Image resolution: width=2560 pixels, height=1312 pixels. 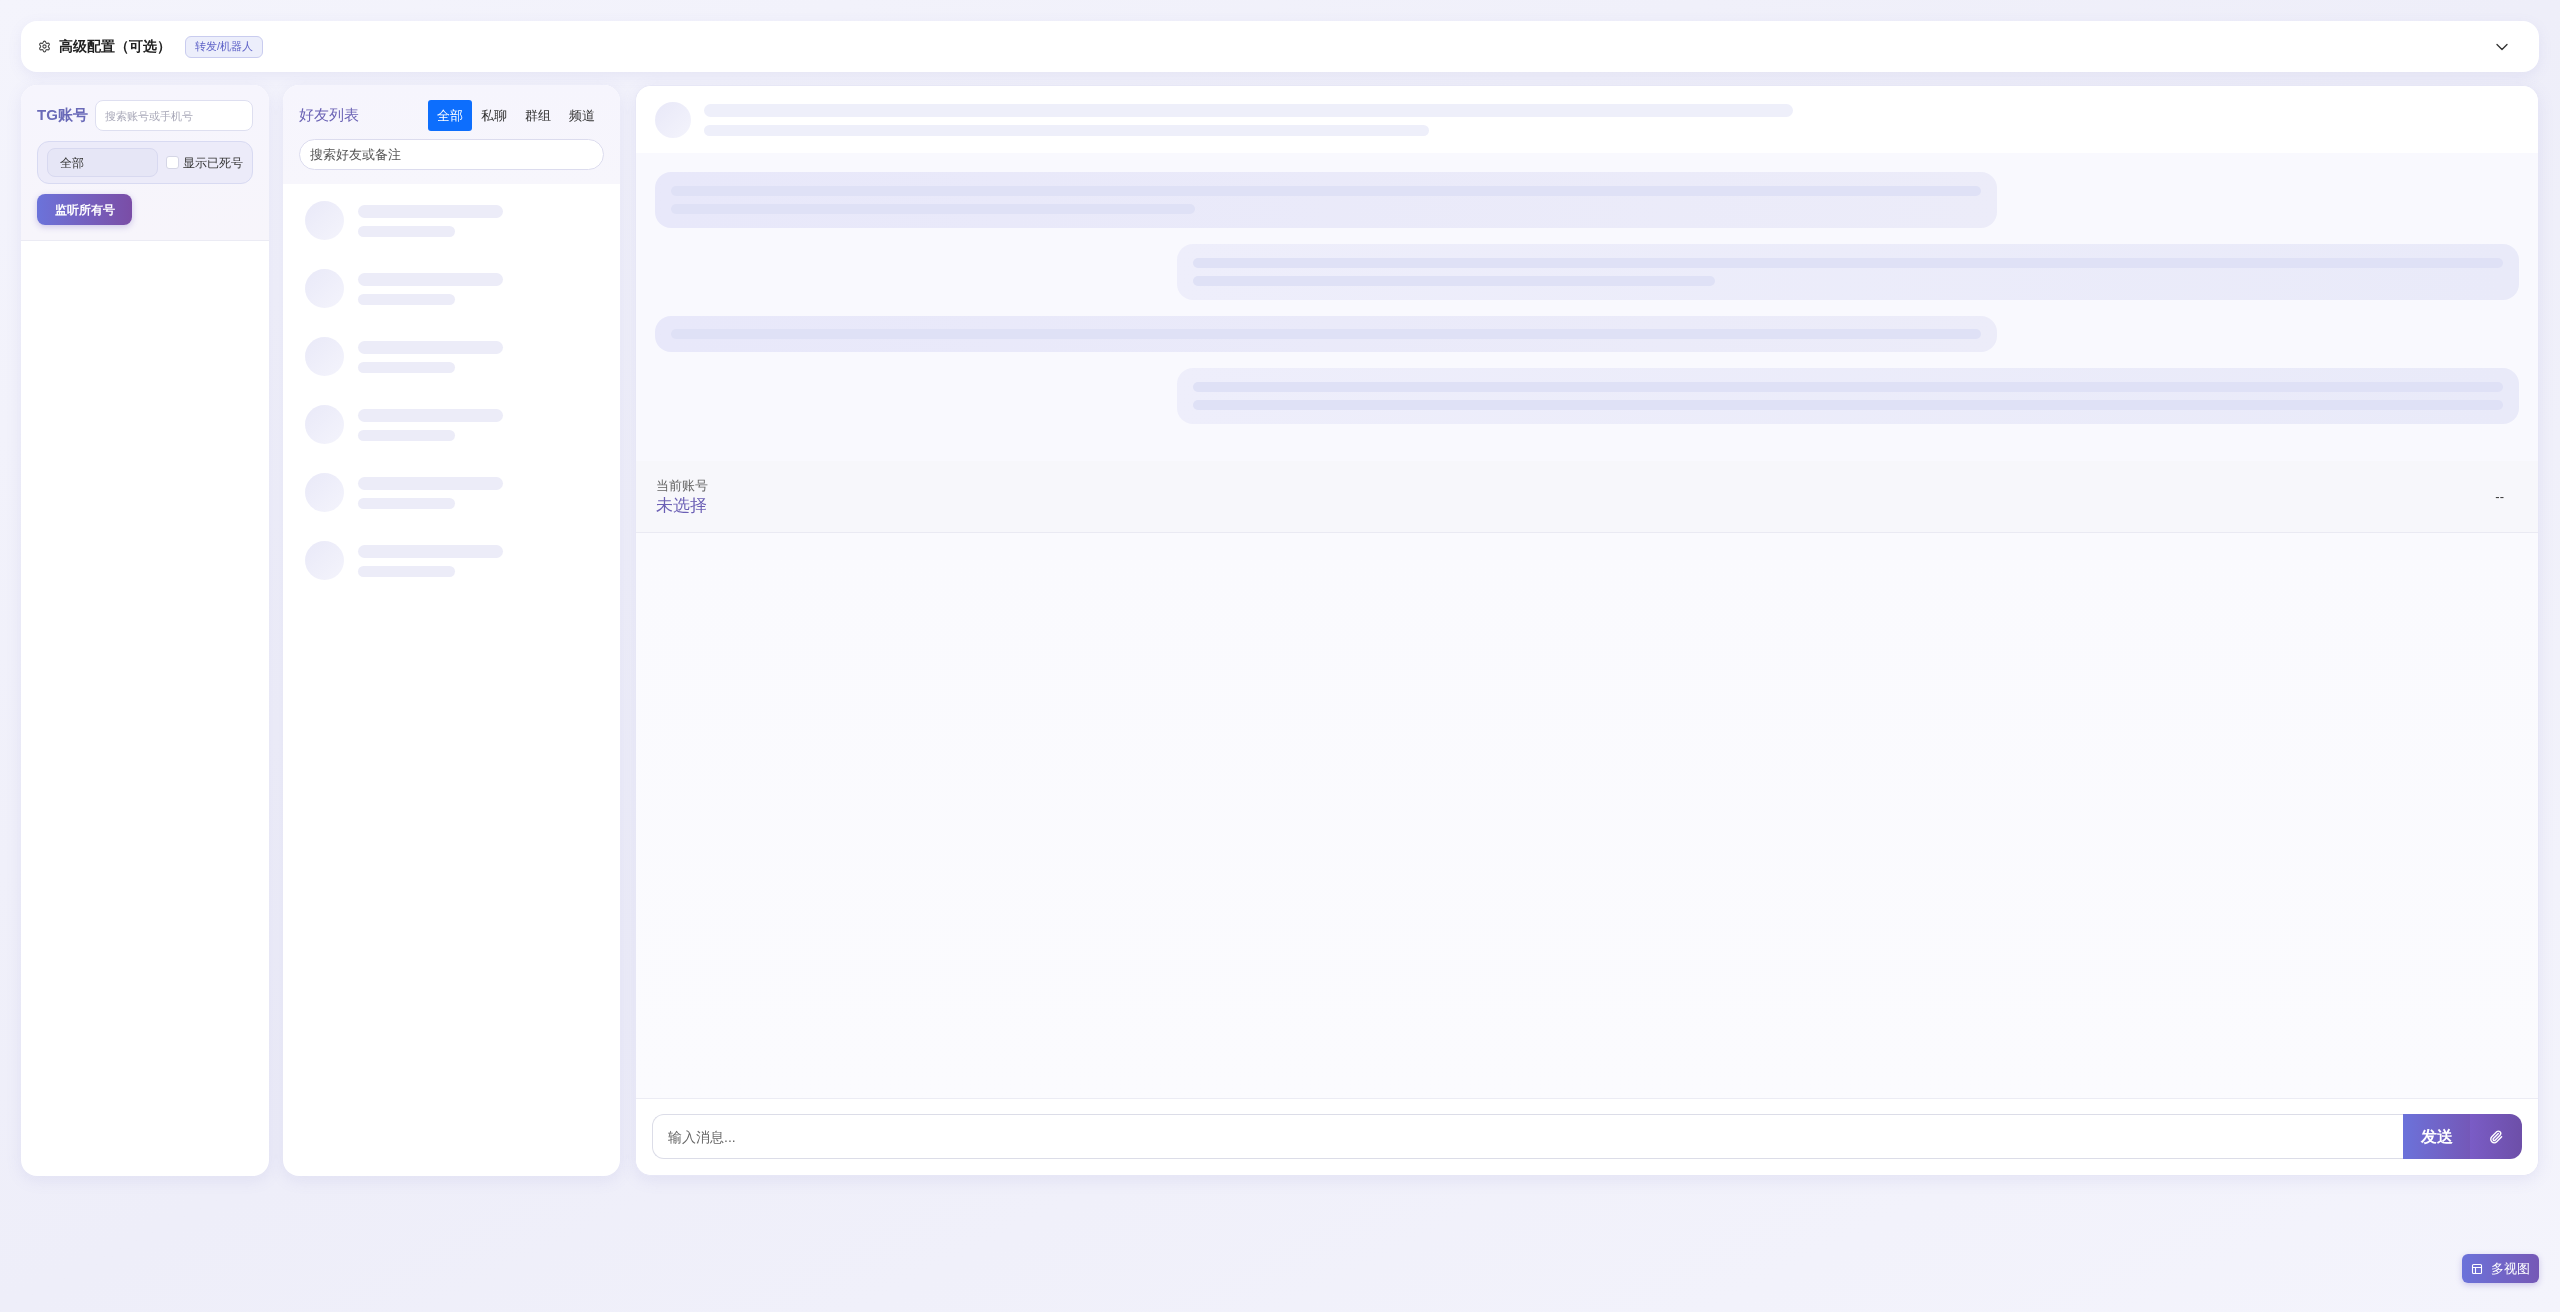 I want to click on layout-icon, so click(x=2477, y=1268).